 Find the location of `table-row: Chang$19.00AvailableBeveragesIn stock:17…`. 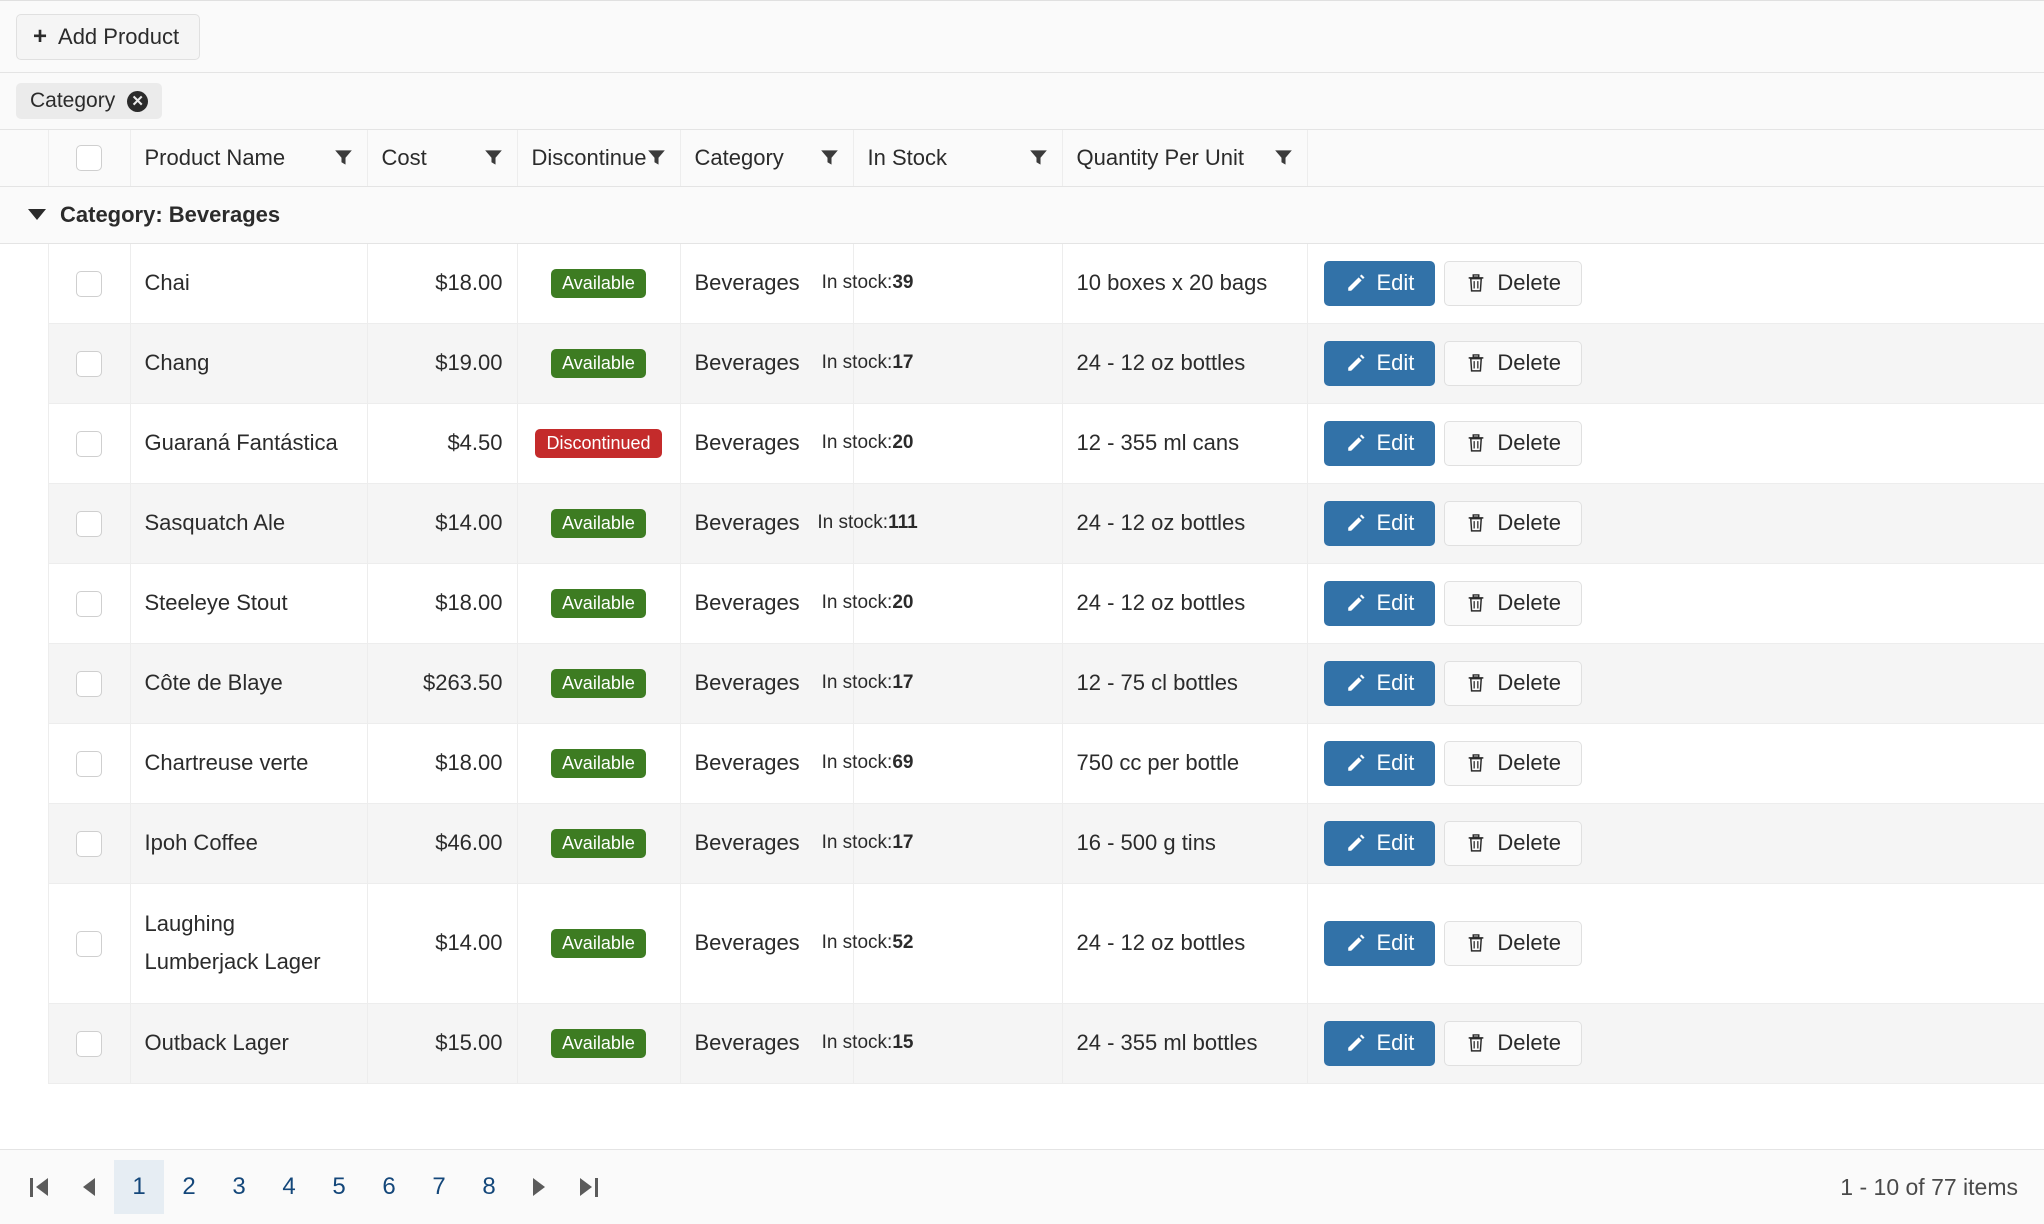

table-row: Chang$19.00AvailableBeveragesIn stock:17… is located at coordinates (1022, 363).